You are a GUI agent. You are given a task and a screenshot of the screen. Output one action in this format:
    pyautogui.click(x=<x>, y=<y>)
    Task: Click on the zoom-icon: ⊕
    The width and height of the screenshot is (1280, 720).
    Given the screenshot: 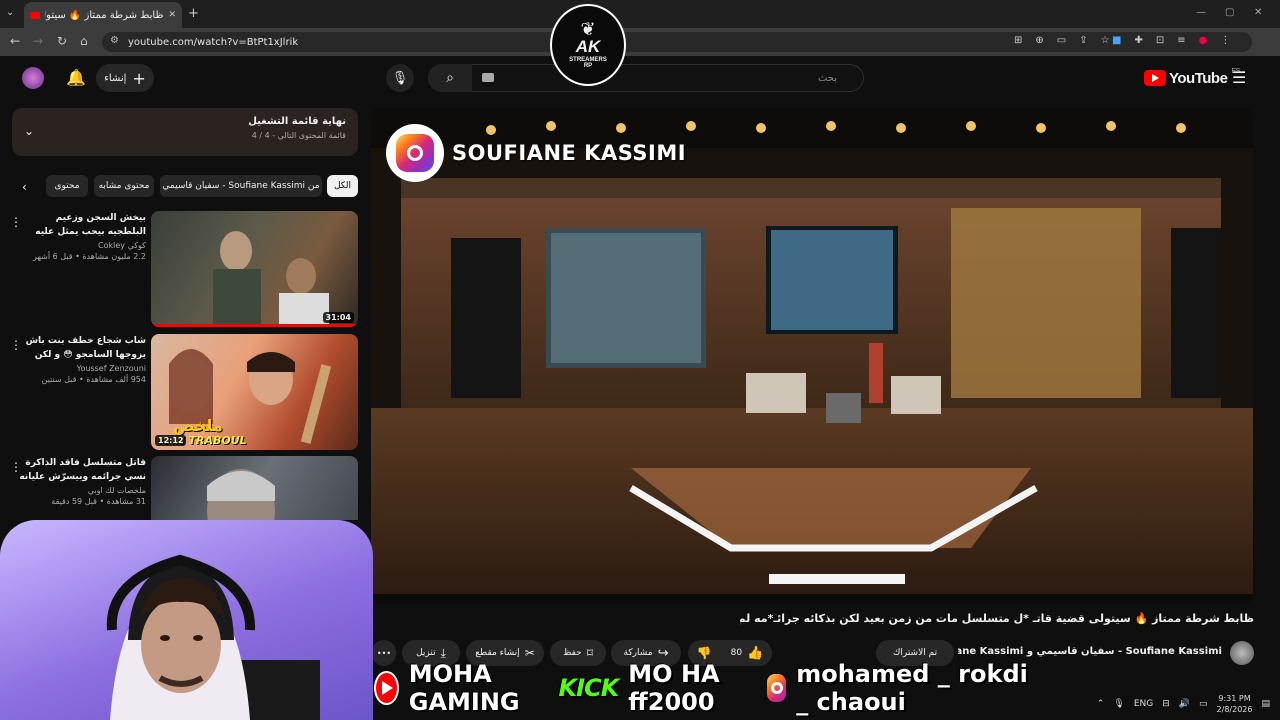 What is the action you would take?
    pyautogui.click(x=1039, y=40)
    